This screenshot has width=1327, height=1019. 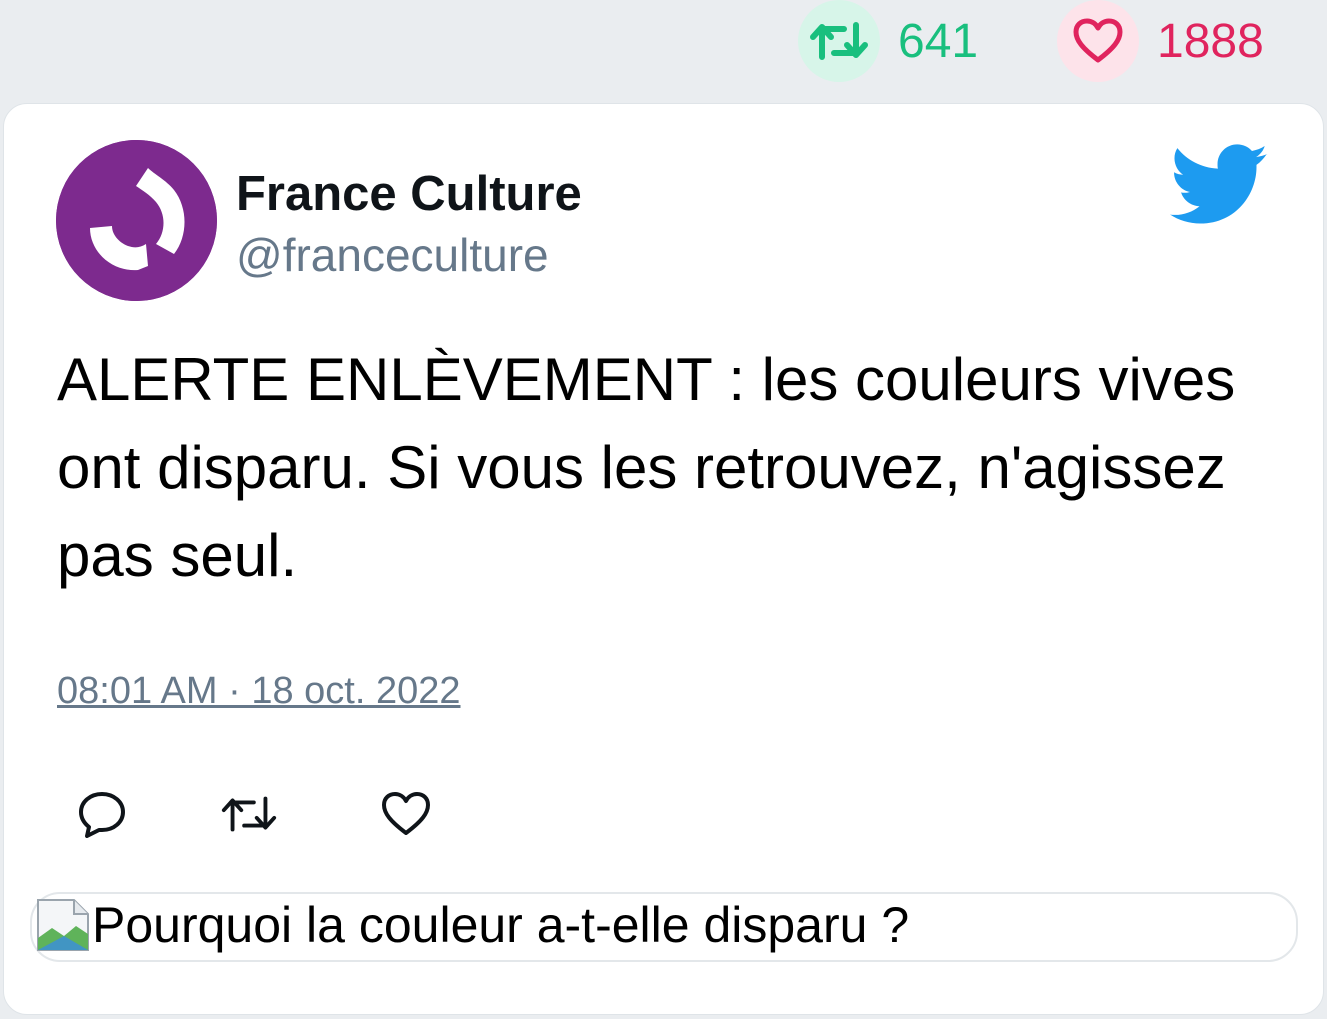 I want to click on like-stat-badge, so click(x=1098, y=41).